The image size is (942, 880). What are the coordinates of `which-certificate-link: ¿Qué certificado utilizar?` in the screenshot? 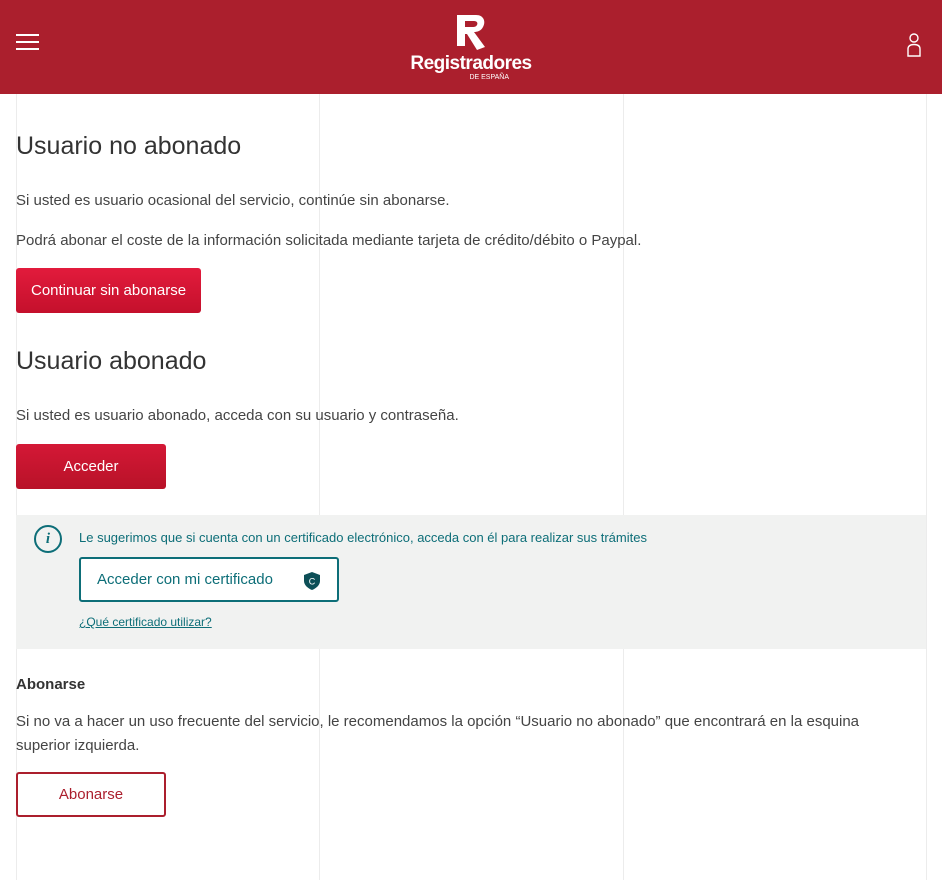 It's located at (145, 622).